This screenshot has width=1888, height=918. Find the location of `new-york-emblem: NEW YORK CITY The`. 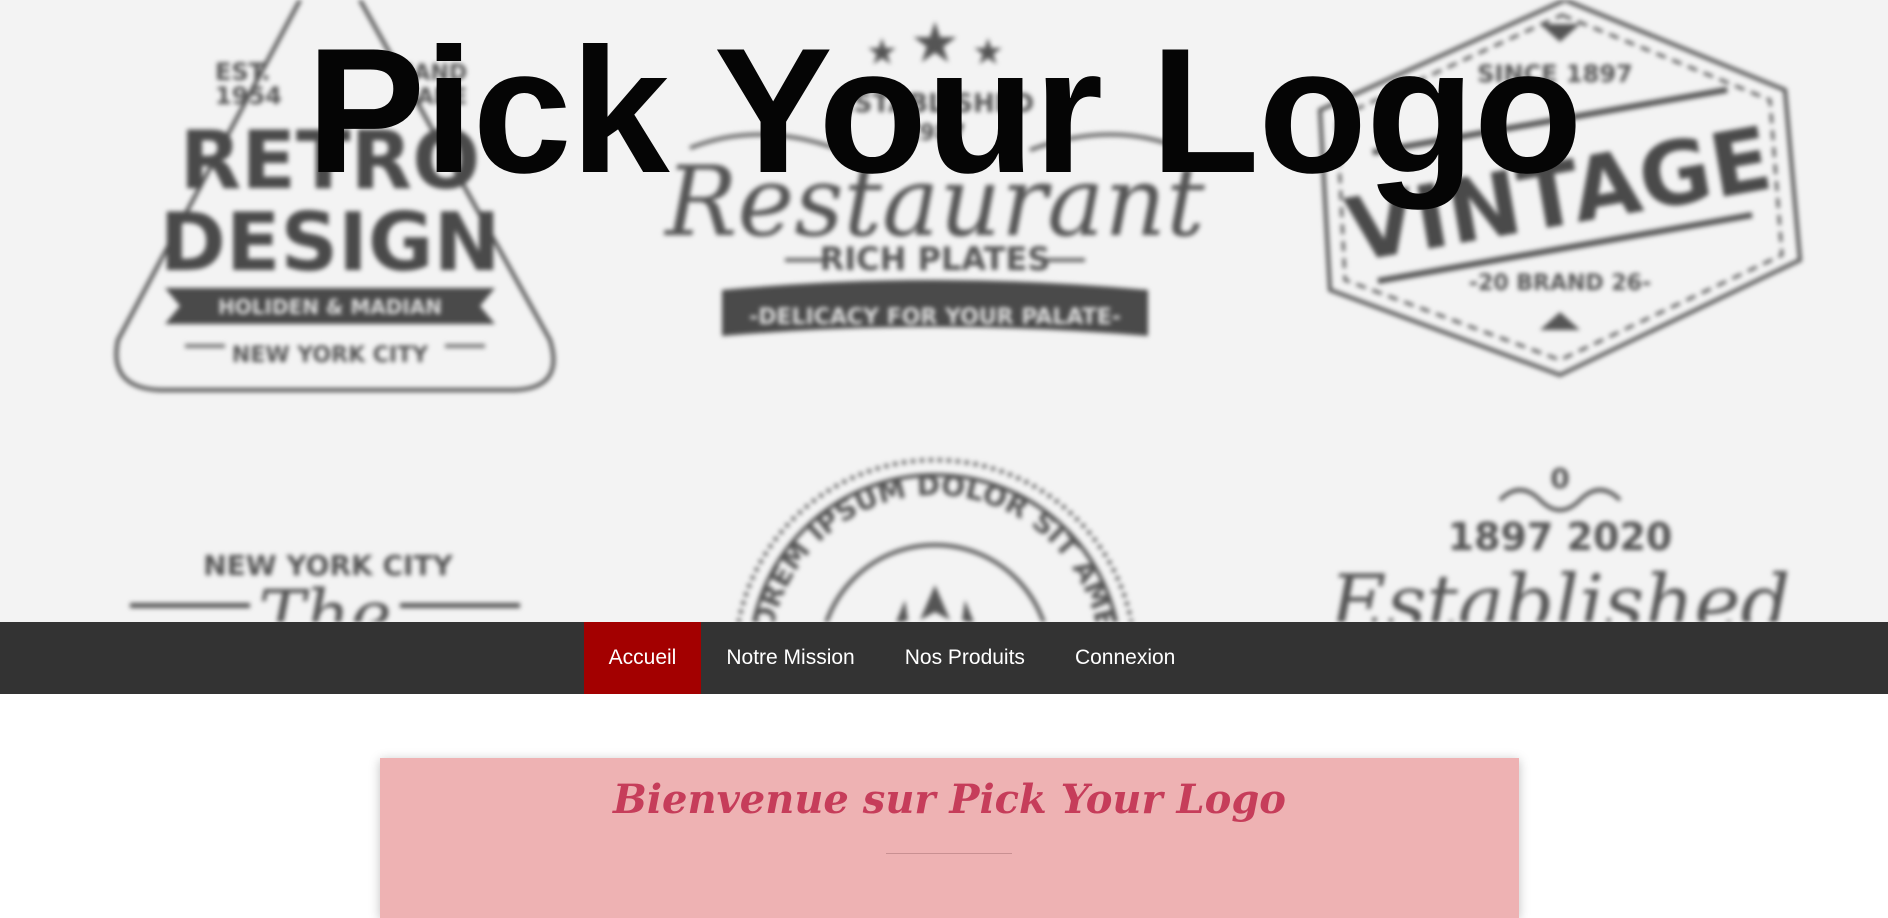

new-york-emblem: NEW YORK CITY The is located at coordinates (325, 585).